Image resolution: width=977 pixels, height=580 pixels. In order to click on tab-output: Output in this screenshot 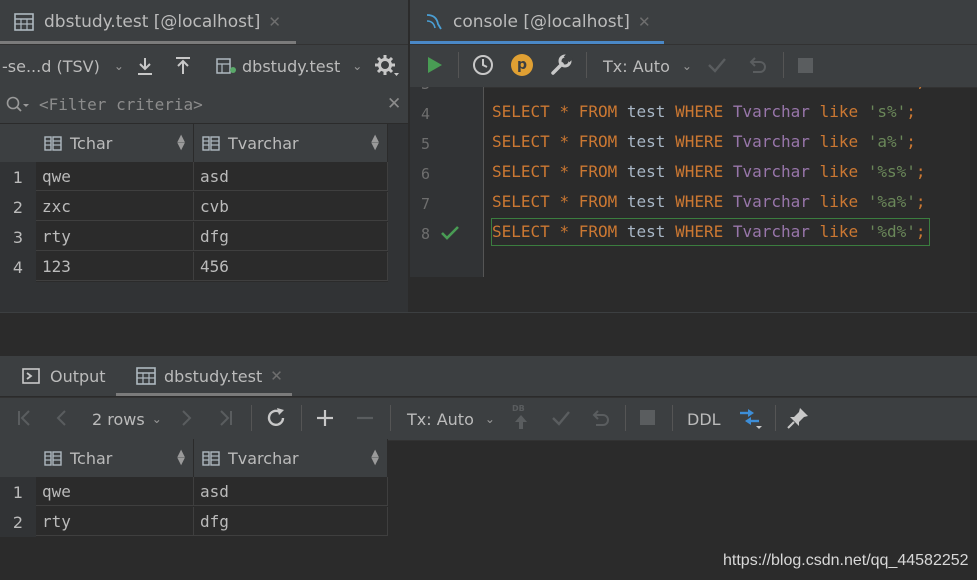, I will do `click(64, 376)`.